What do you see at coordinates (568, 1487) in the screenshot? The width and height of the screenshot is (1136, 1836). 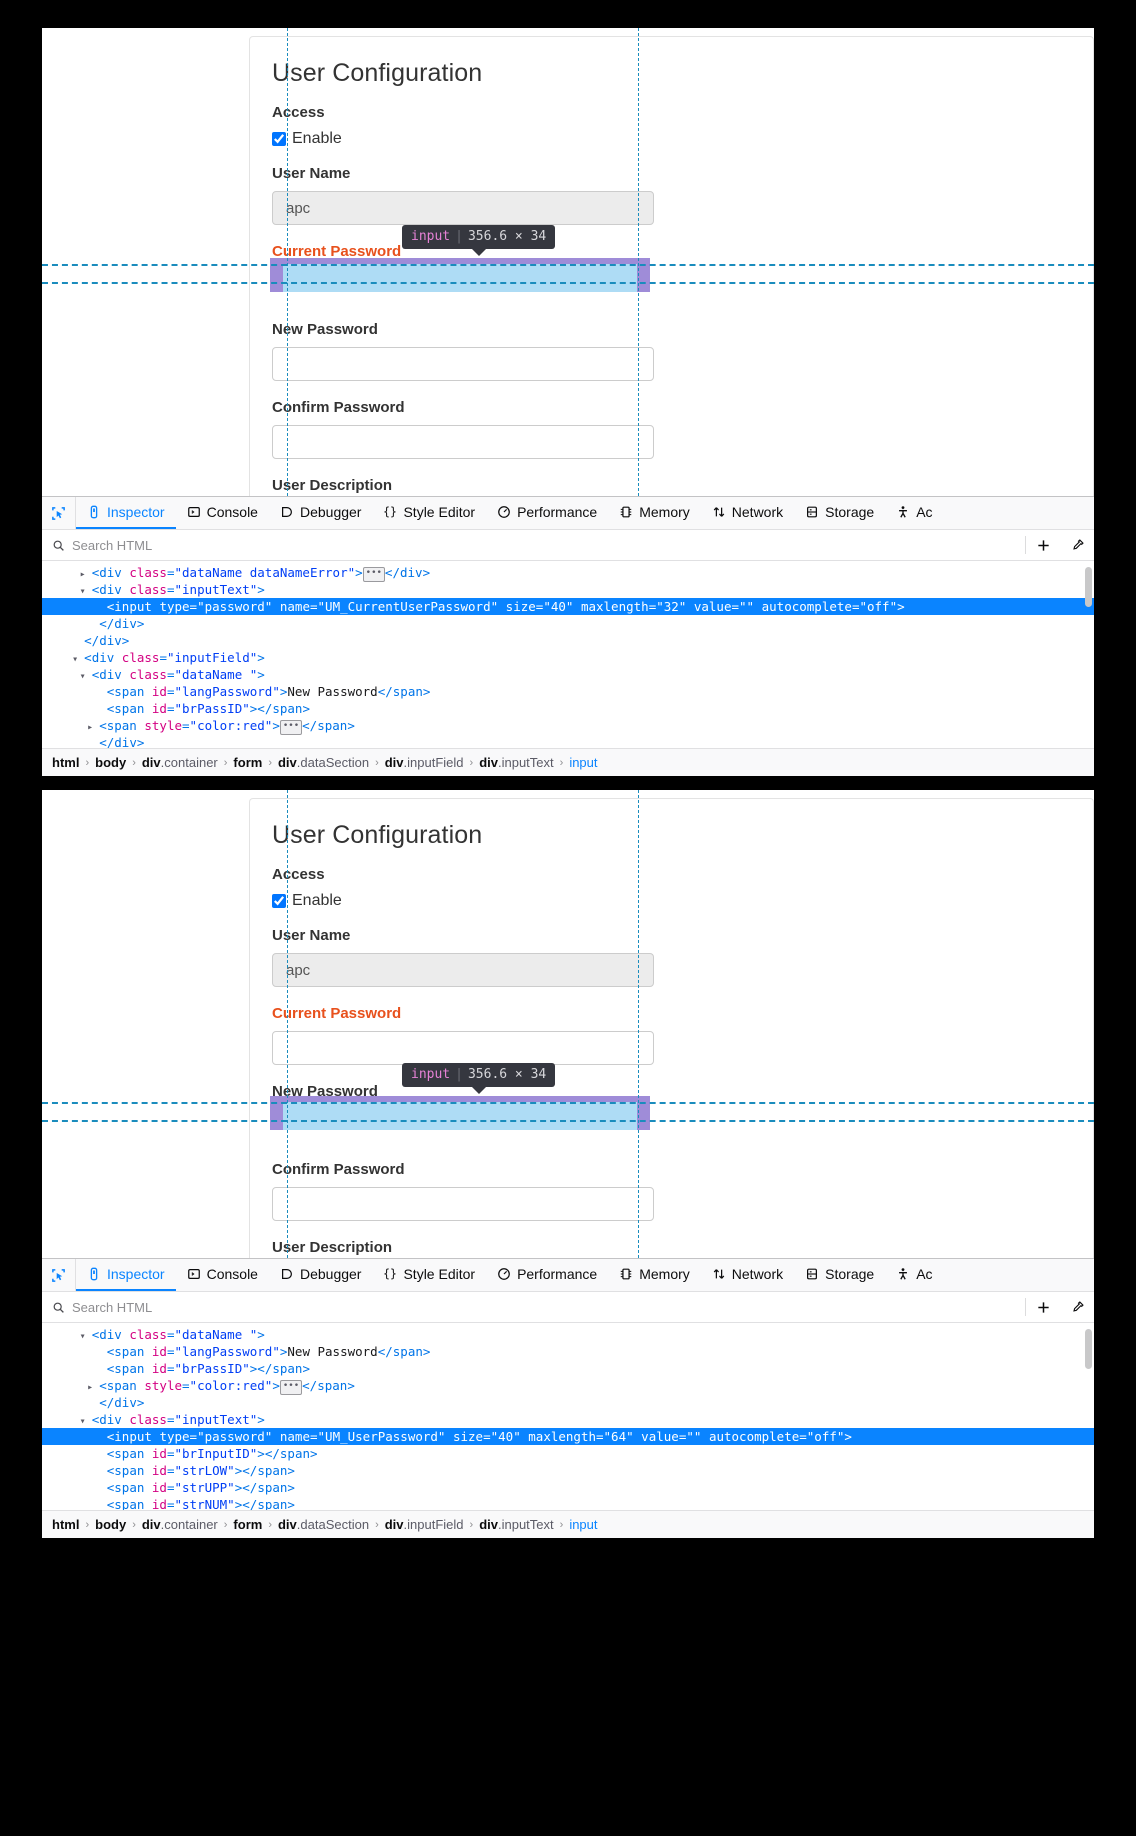 I see `markup-node: <span id="strUPP"></span>` at bounding box center [568, 1487].